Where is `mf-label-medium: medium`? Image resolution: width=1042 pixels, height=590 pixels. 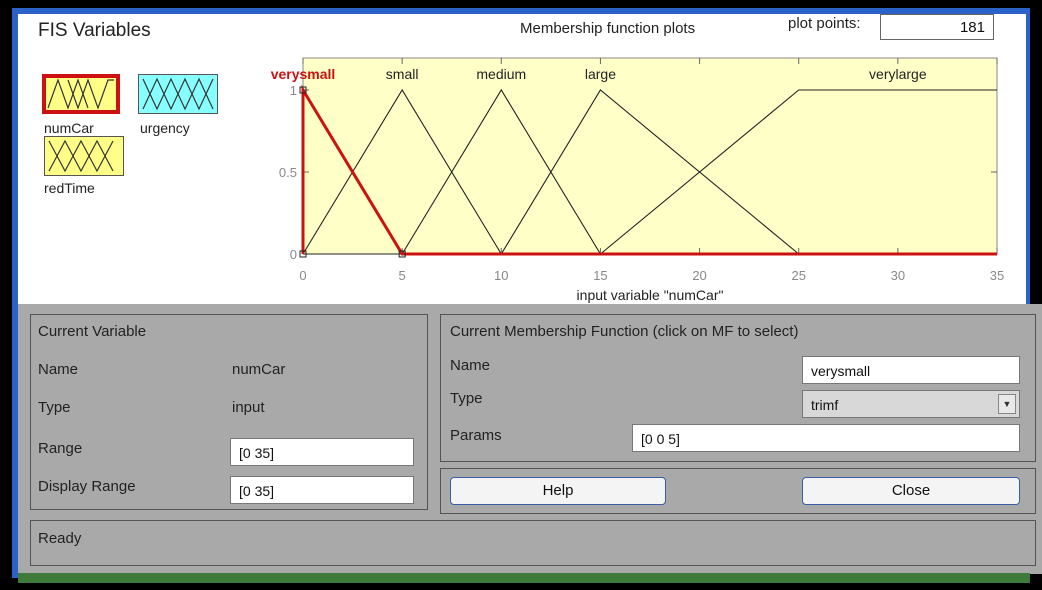 mf-label-medium: medium is located at coordinates (501, 74).